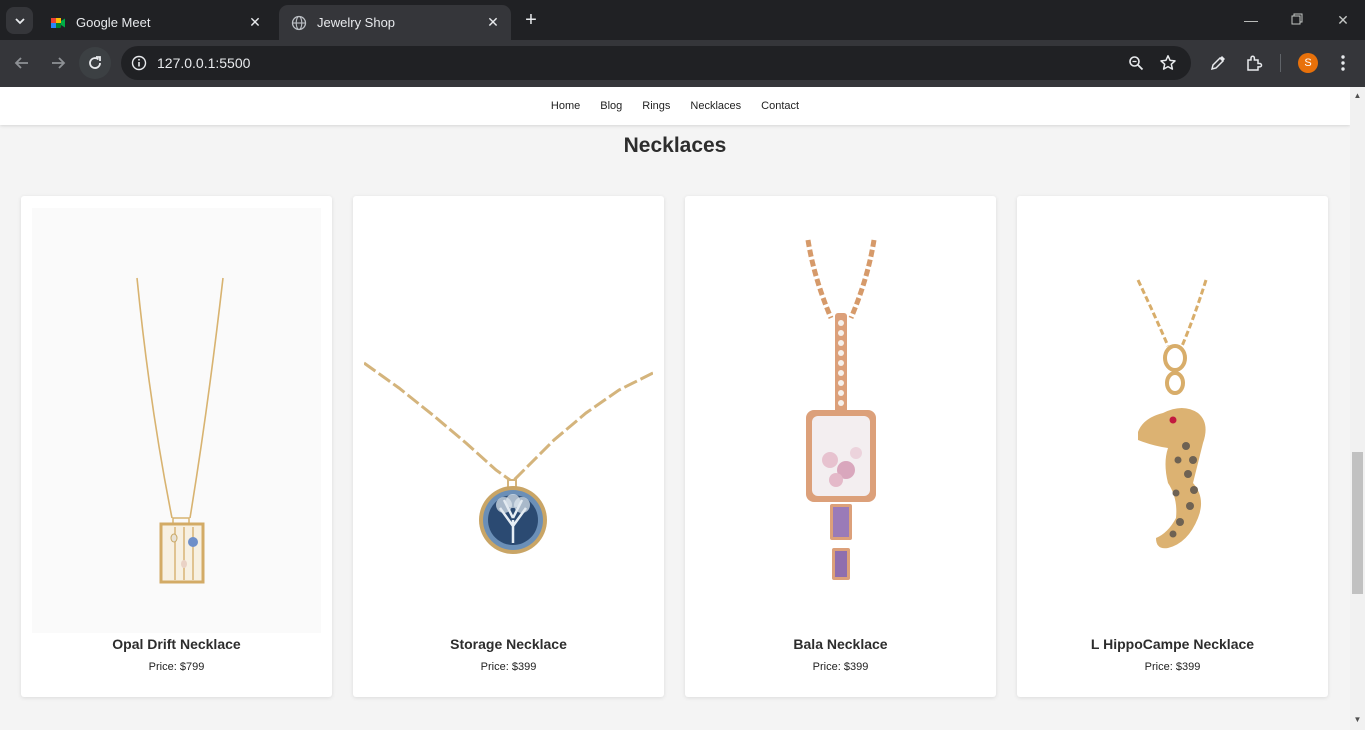  I want to click on forward-button, so click(58, 63).